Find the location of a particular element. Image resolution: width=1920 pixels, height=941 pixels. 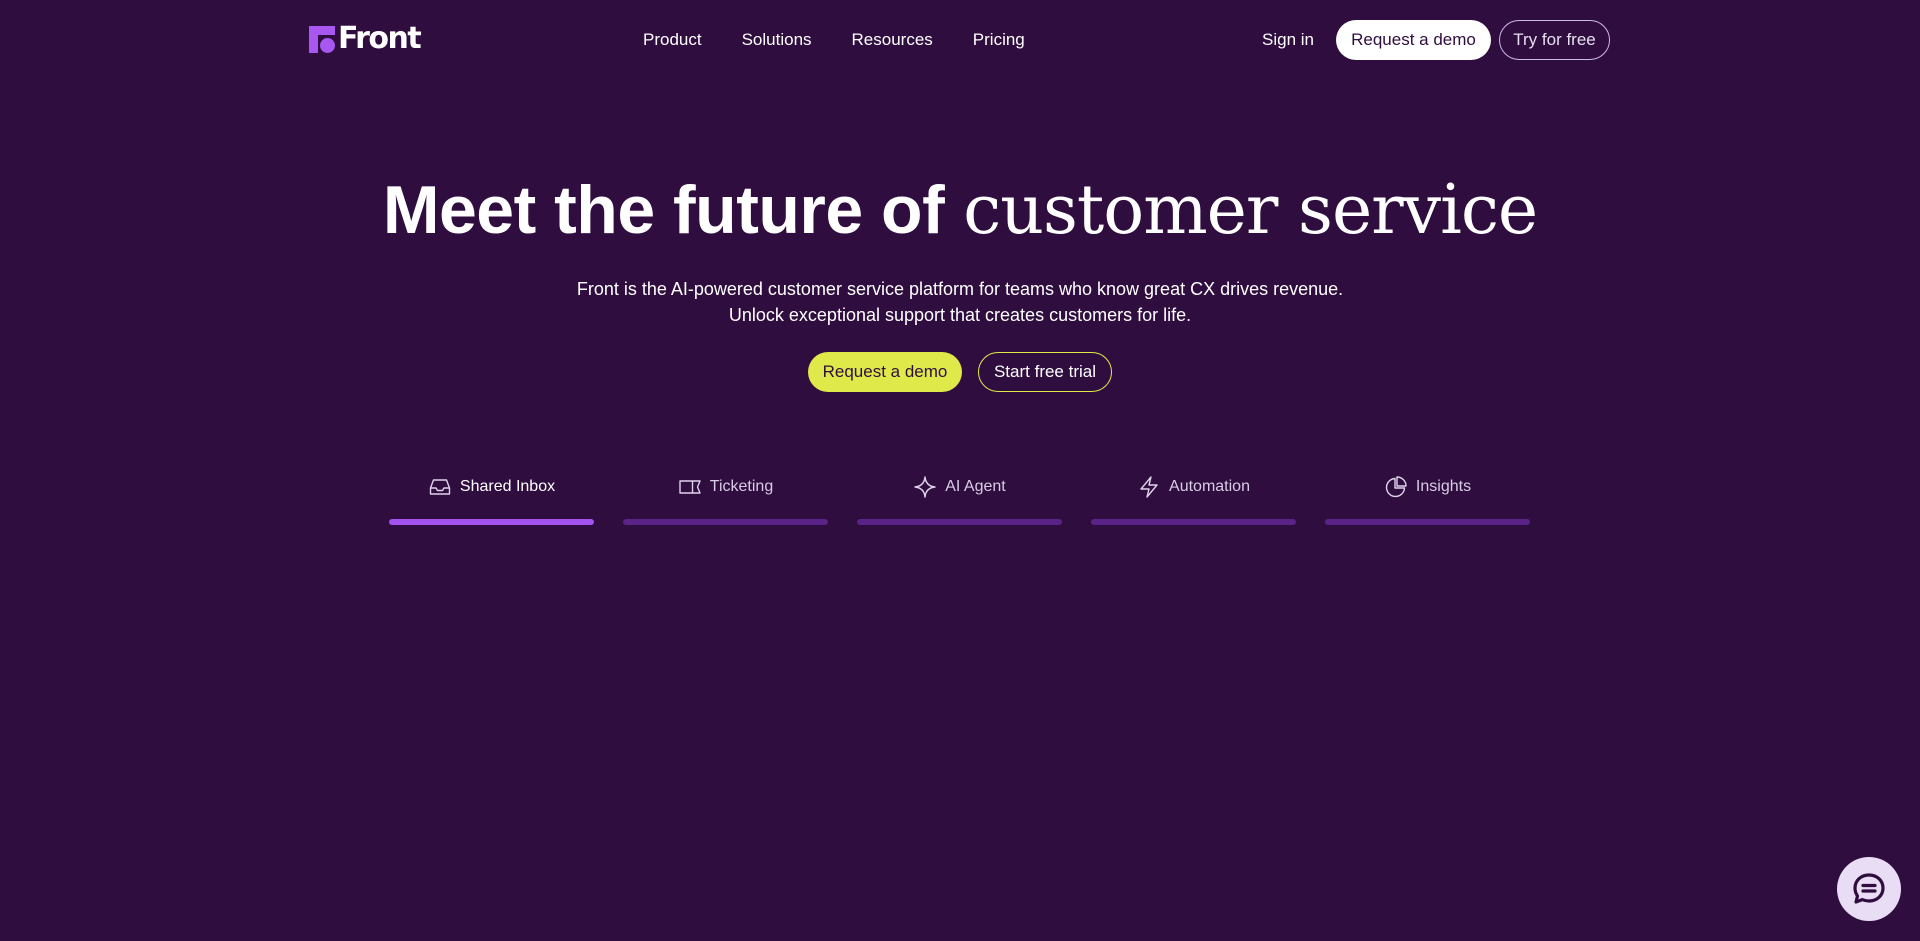

front-logo: Front is located at coordinates (365, 38).